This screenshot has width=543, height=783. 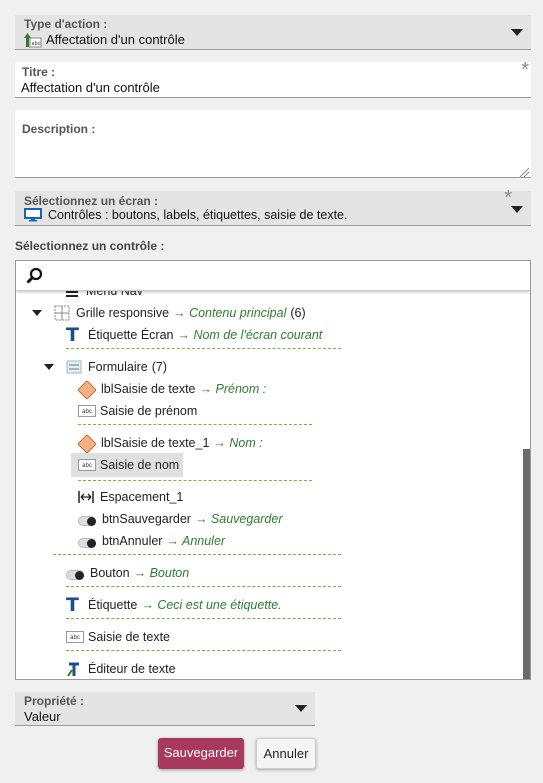 I want to click on tree-item-etiquette: T Étiquette → Ceci est une étiquette., so click(x=174, y=605).